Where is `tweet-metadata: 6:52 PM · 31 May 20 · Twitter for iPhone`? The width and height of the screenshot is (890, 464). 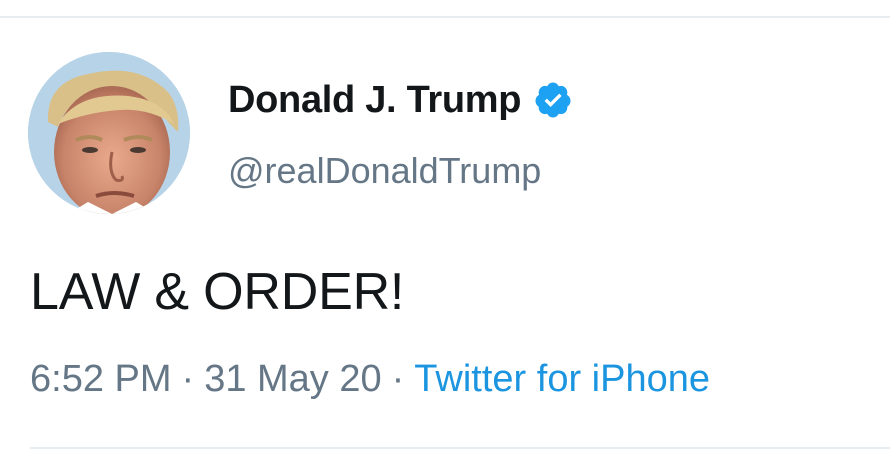
tweet-metadata: 6:52 PM · 31 May 20 · Twitter for iPhone is located at coordinates (370, 379).